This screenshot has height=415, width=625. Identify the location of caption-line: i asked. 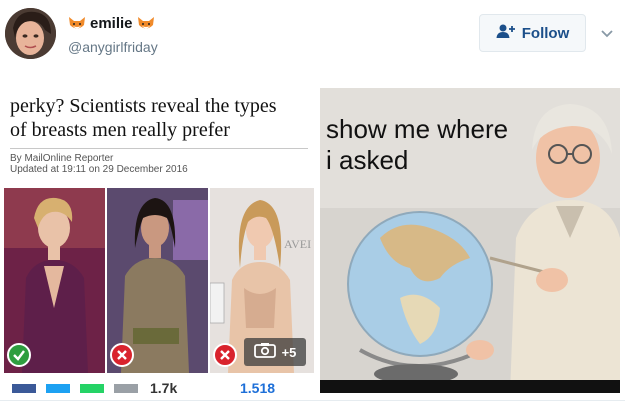
(367, 160).